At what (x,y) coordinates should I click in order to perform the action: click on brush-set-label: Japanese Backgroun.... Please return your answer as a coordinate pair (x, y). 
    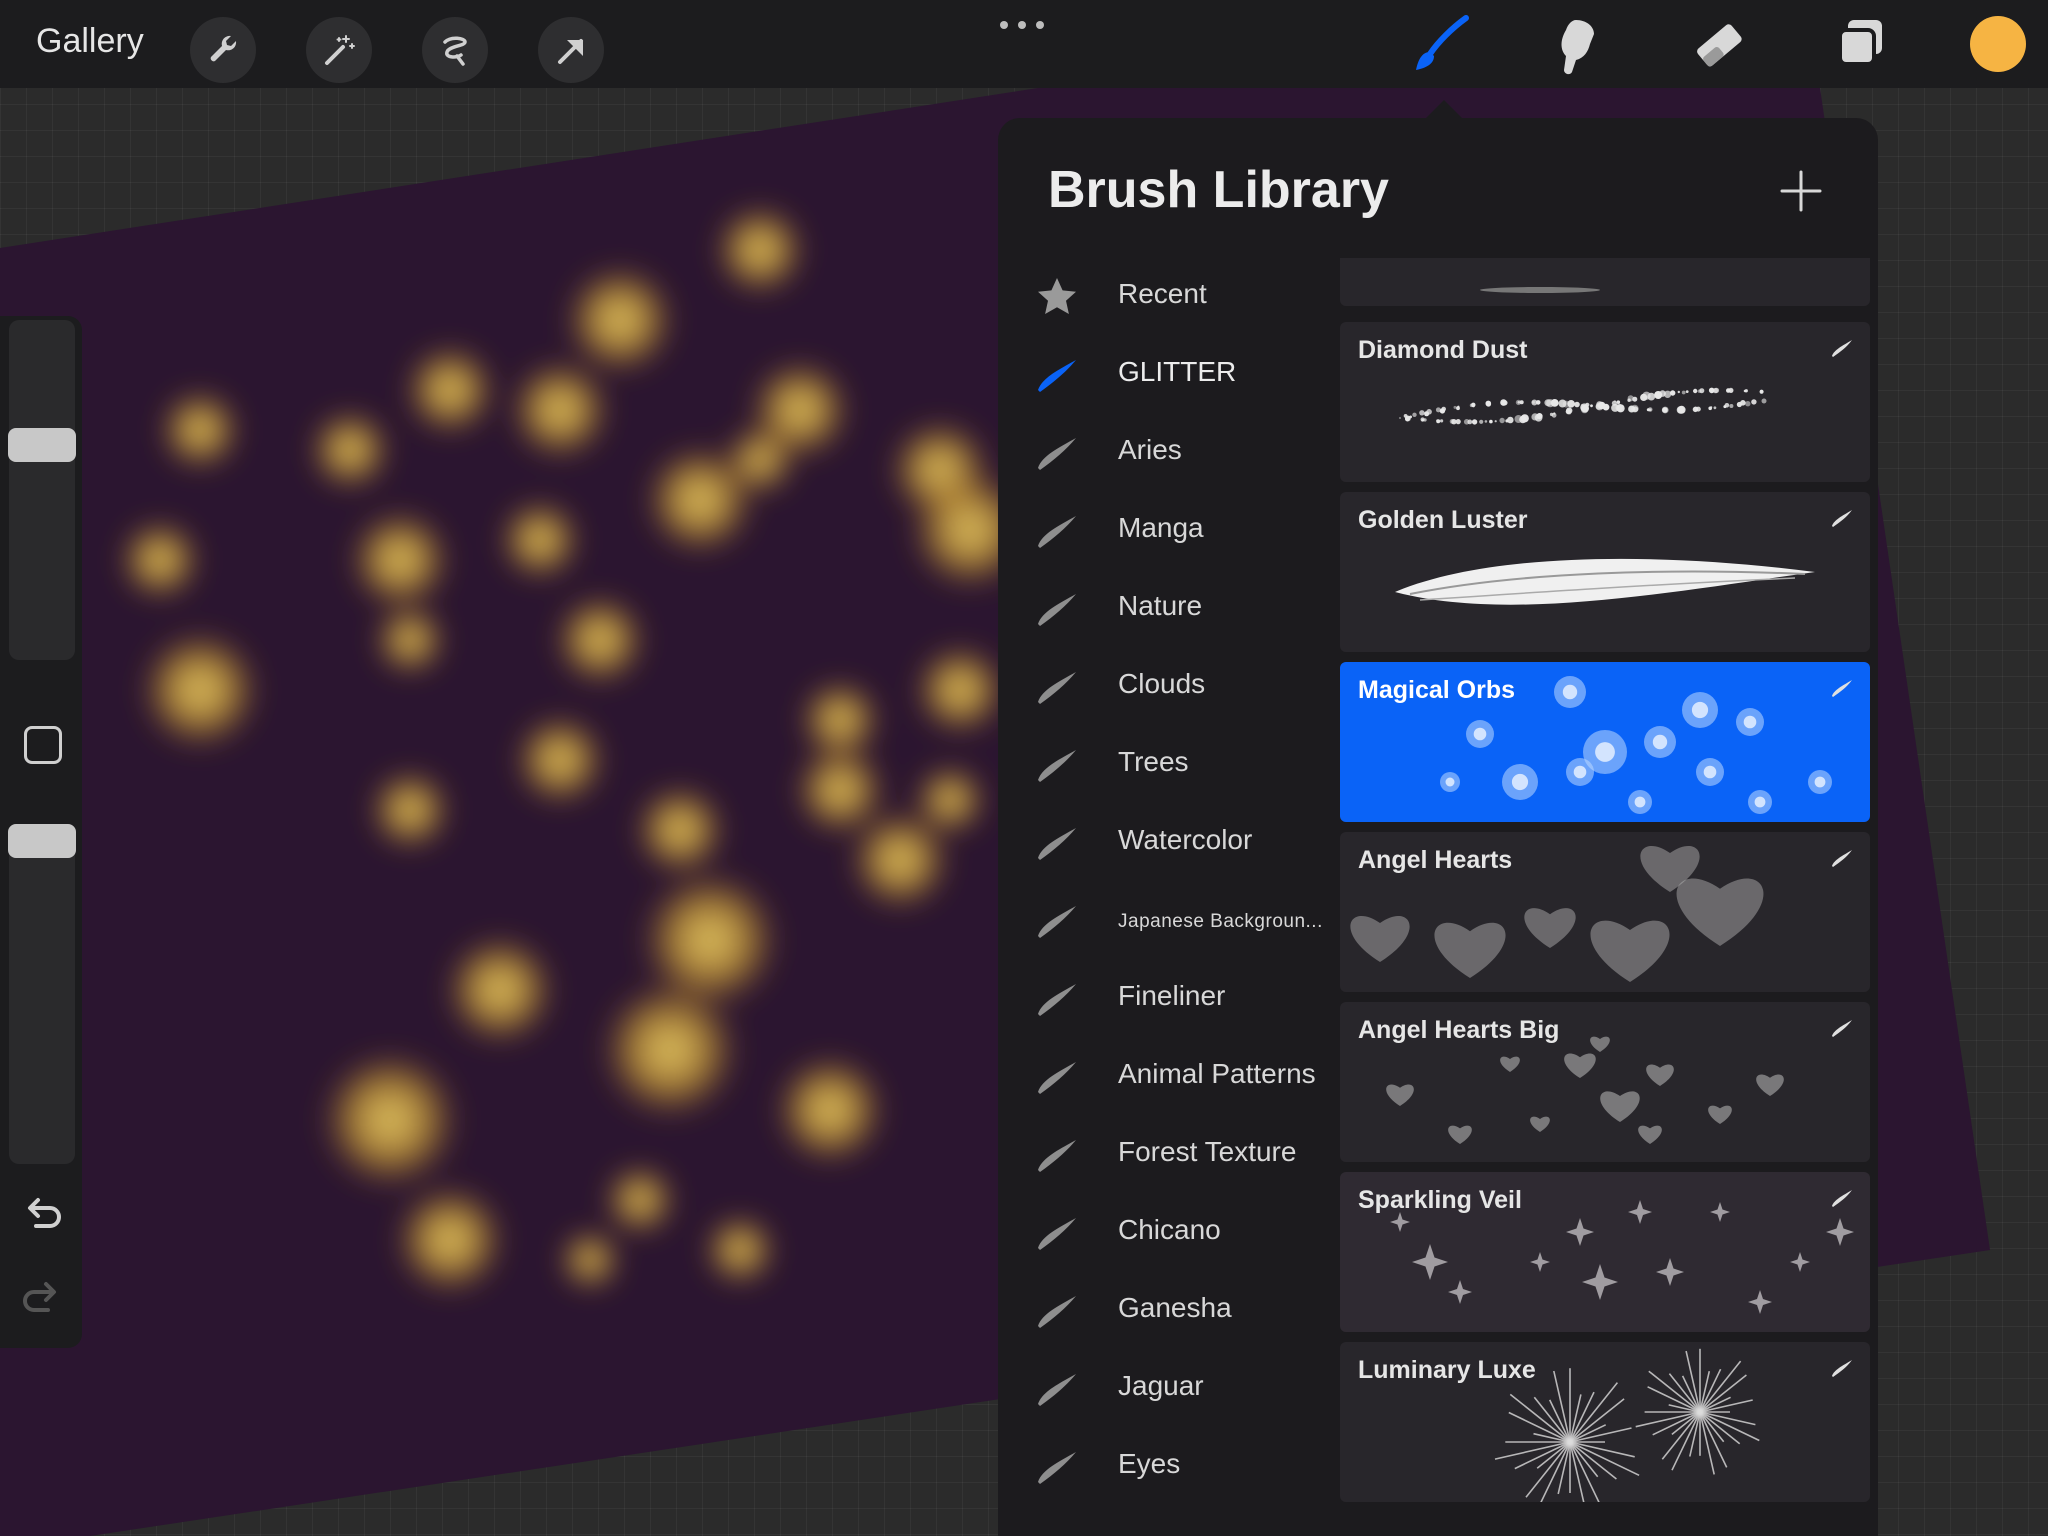
    Looking at the image, I should click on (1220, 921).